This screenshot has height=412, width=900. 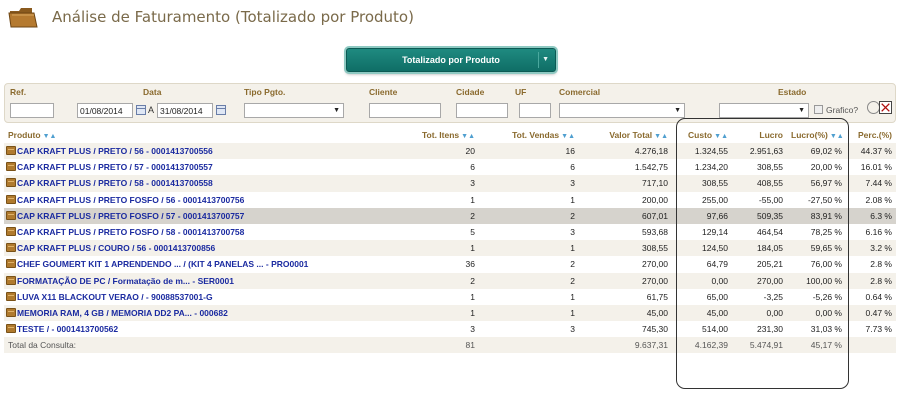 What do you see at coordinates (204, 345) in the screenshot?
I see `totals-label: Total da Consulta:` at bounding box center [204, 345].